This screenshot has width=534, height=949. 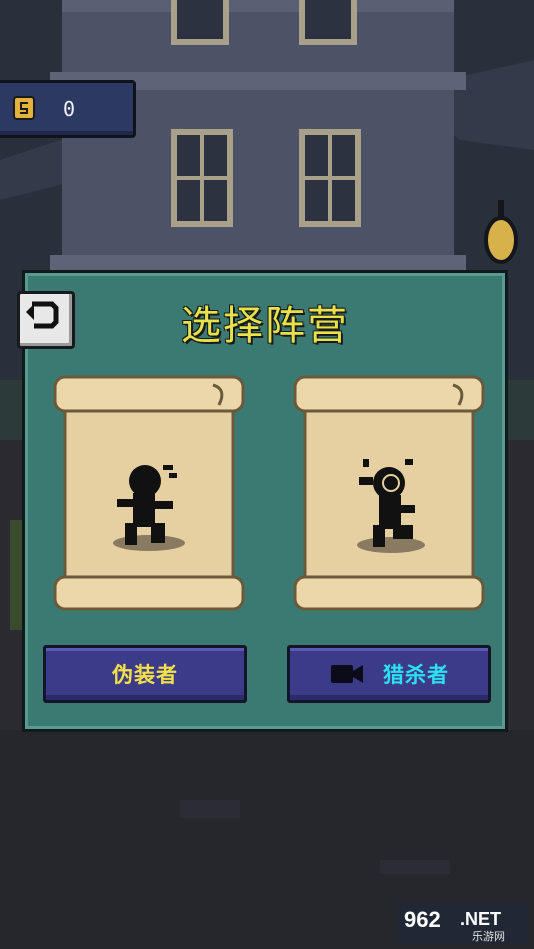 I want to click on dialog-title: 选择阵营, so click(x=265, y=326).